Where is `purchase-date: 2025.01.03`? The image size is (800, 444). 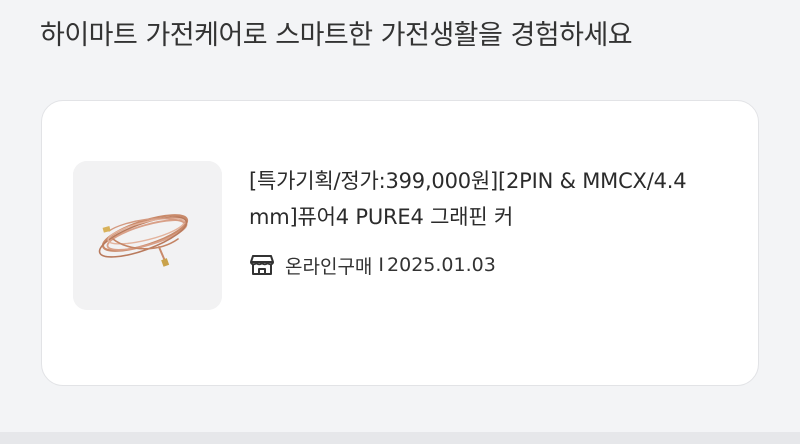 purchase-date: 2025.01.03 is located at coordinates (441, 265).